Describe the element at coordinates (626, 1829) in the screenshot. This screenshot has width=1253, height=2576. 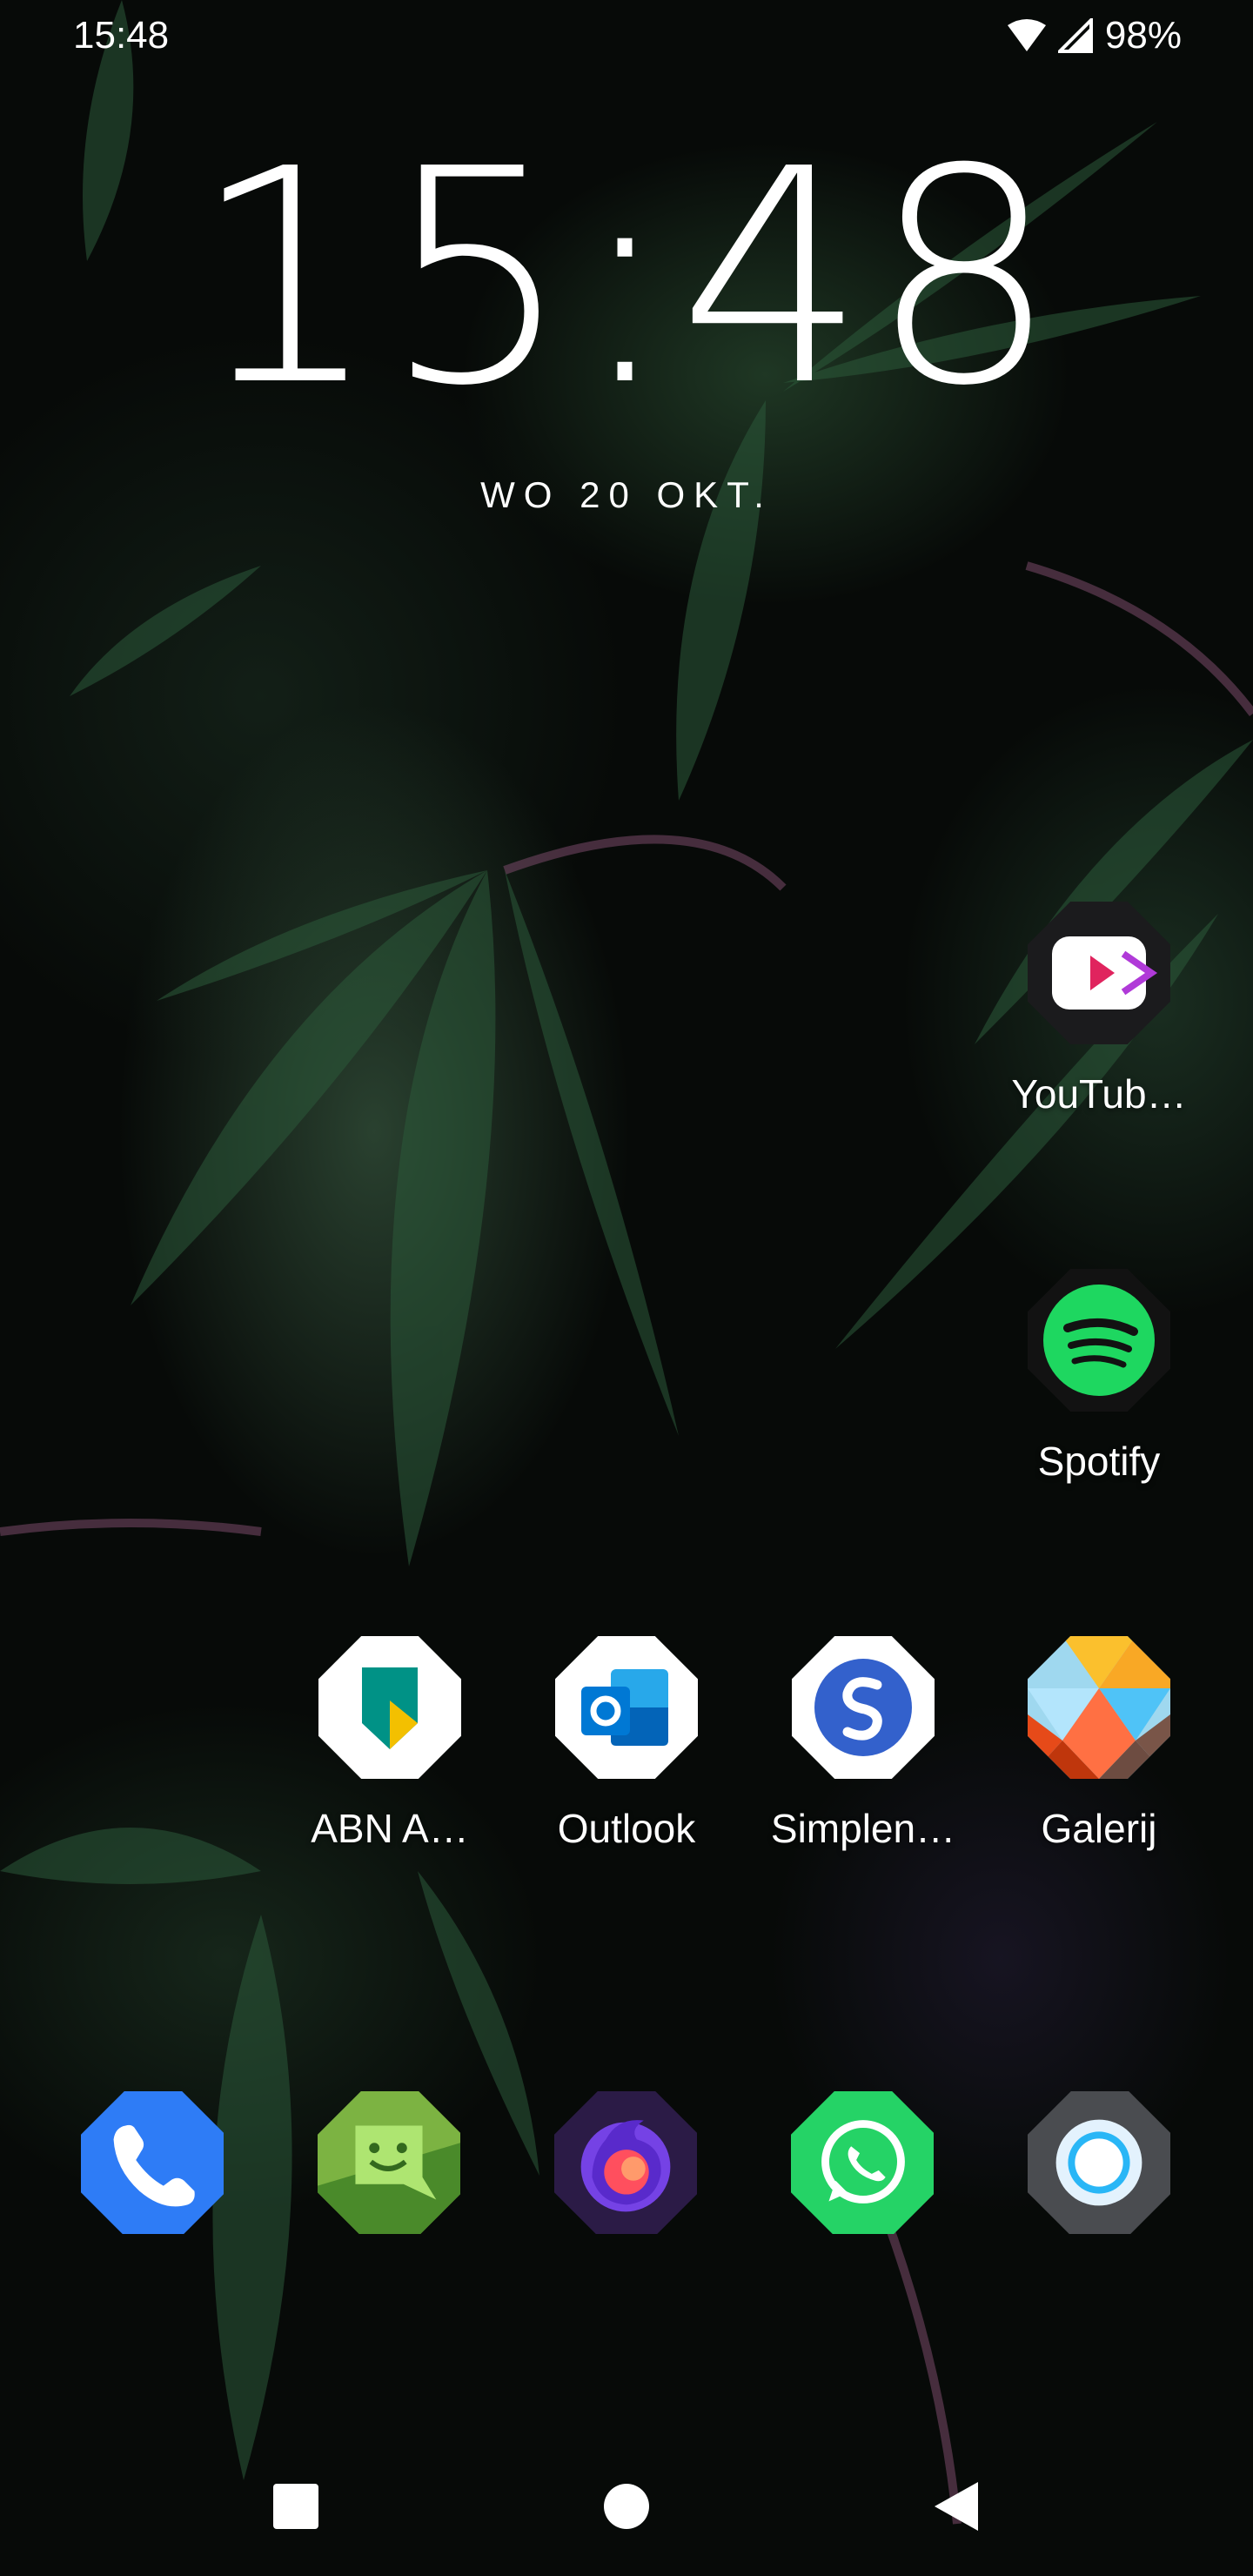
I see `app-label: Outlook` at that location.